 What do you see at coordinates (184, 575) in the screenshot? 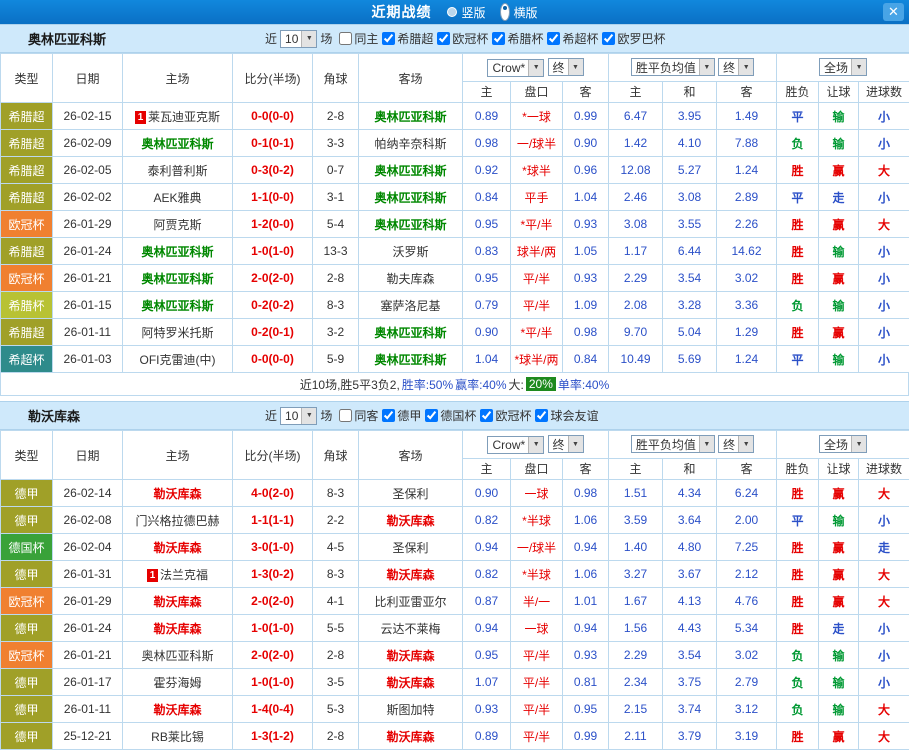
I see `home-team-link: 法兰克福` at bounding box center [184, 575].